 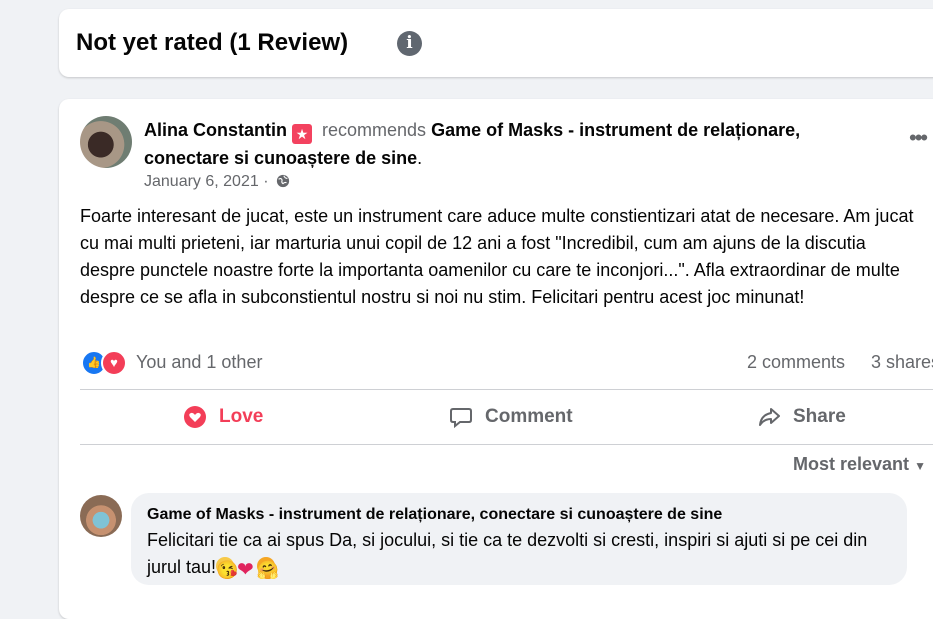 What do you see at coordinates (420, 158) in the screenshot?
I see `page-suffix: .` at bounding box center [420, 158].